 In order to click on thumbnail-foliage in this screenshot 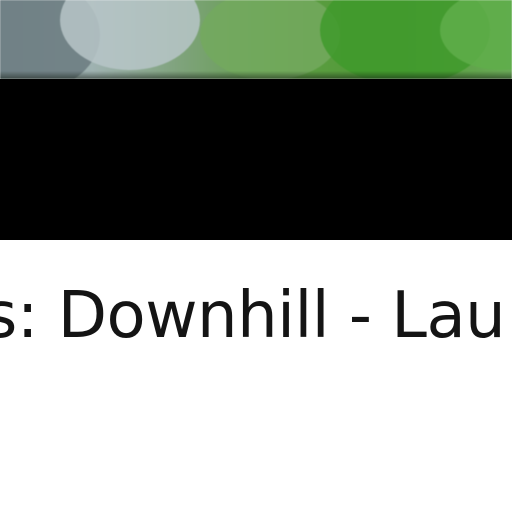, I will do `click(270, 39)`.